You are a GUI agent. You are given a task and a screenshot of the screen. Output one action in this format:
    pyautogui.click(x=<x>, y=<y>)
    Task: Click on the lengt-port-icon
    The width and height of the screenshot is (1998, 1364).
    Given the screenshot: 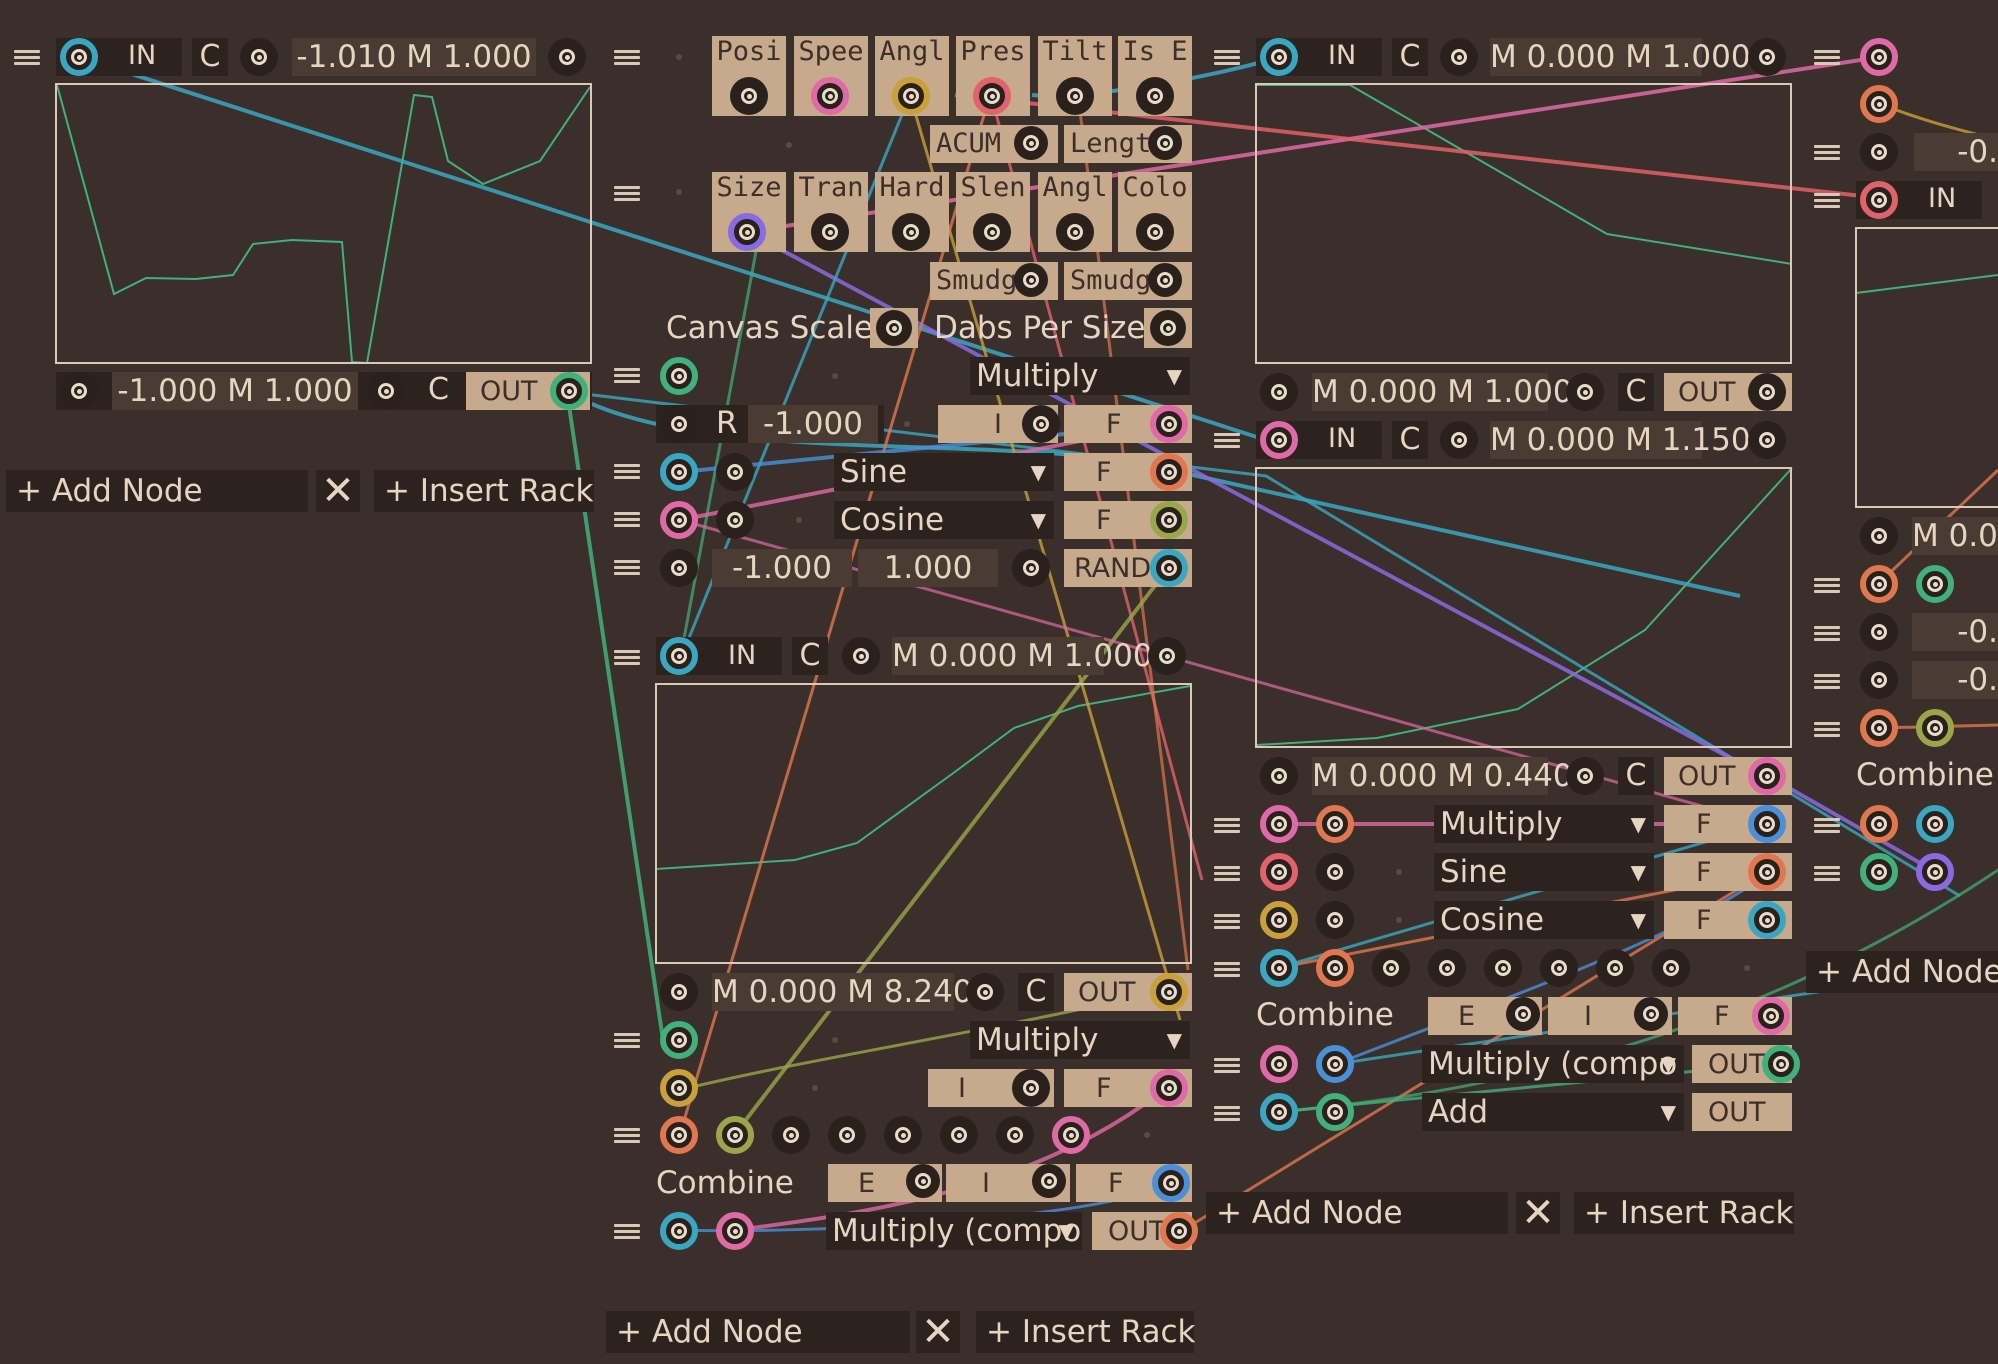 What is the action you would take?
    pyautogui.click(x=1165, y=143)
    